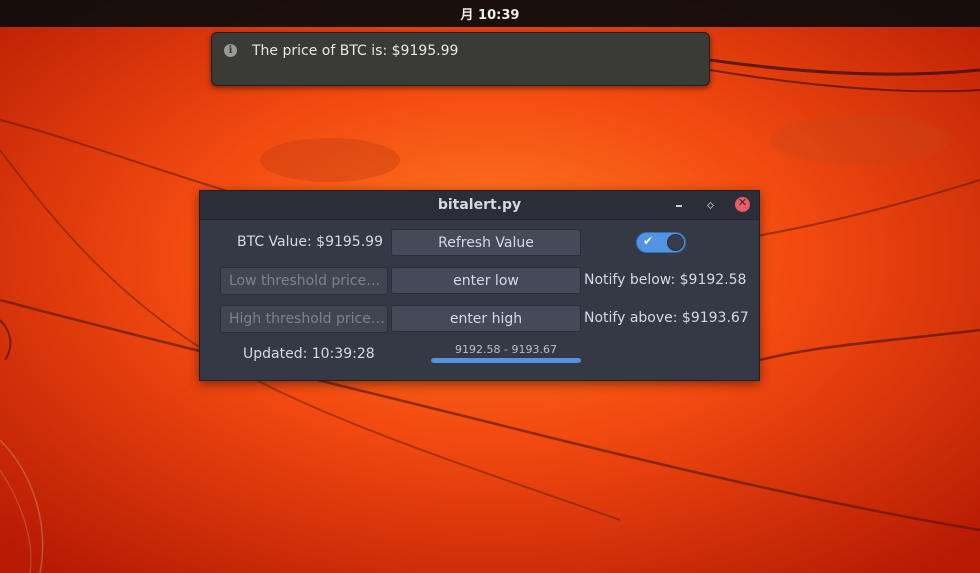  Describe the element at coordinates (648, 241) in the screenshot. I see `check-icon: ✔` at that location.